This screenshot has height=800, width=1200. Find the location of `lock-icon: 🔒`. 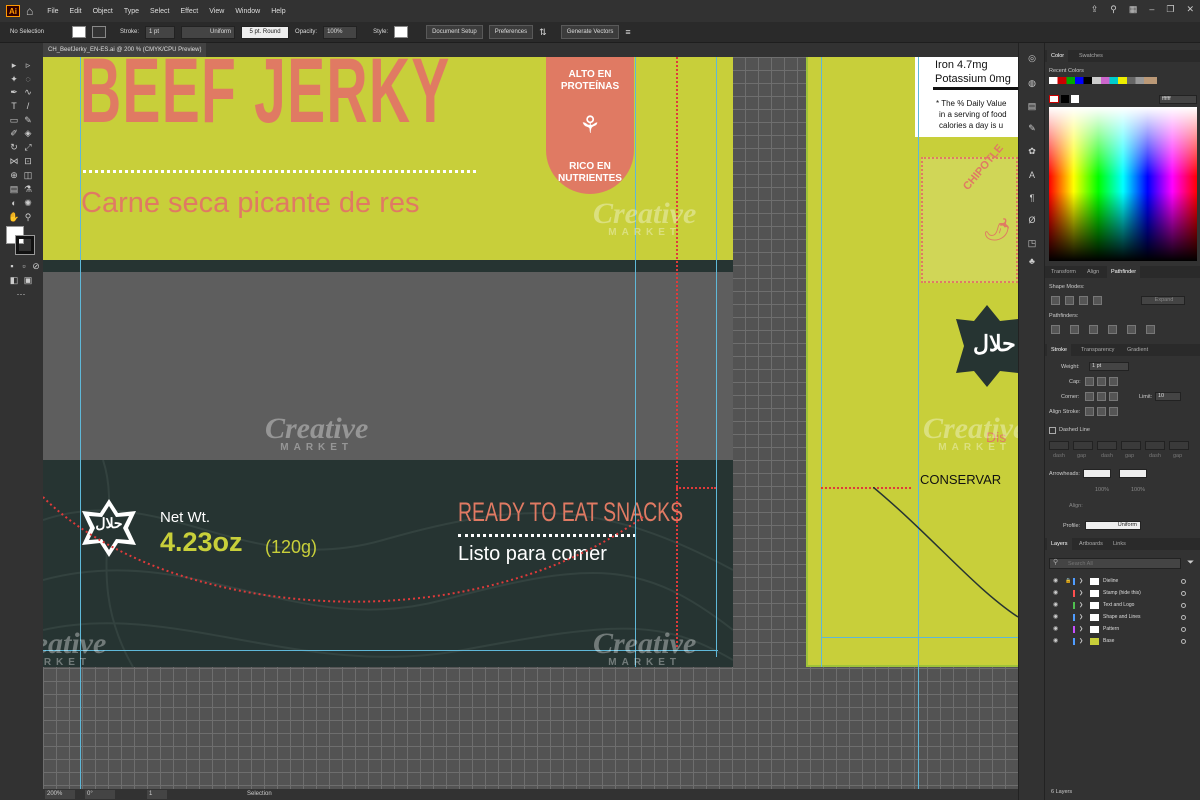

lock-icon: 🔒 is located at coordinates (1068, 581).